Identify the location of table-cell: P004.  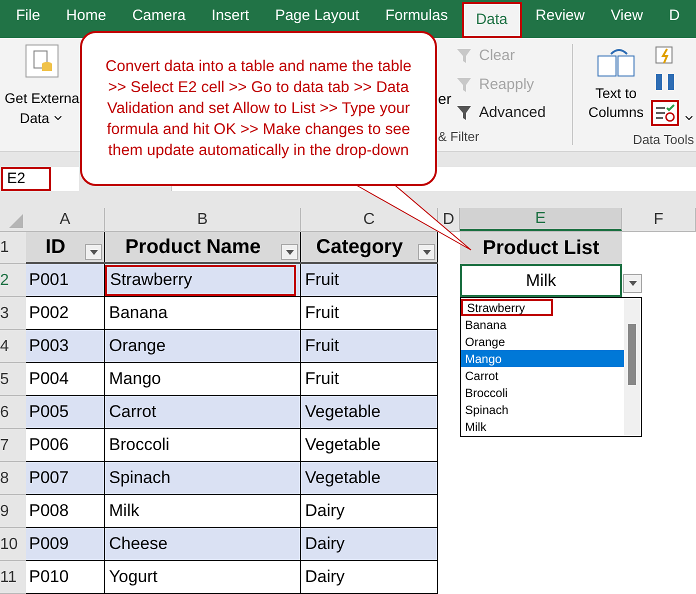
(65, 379).